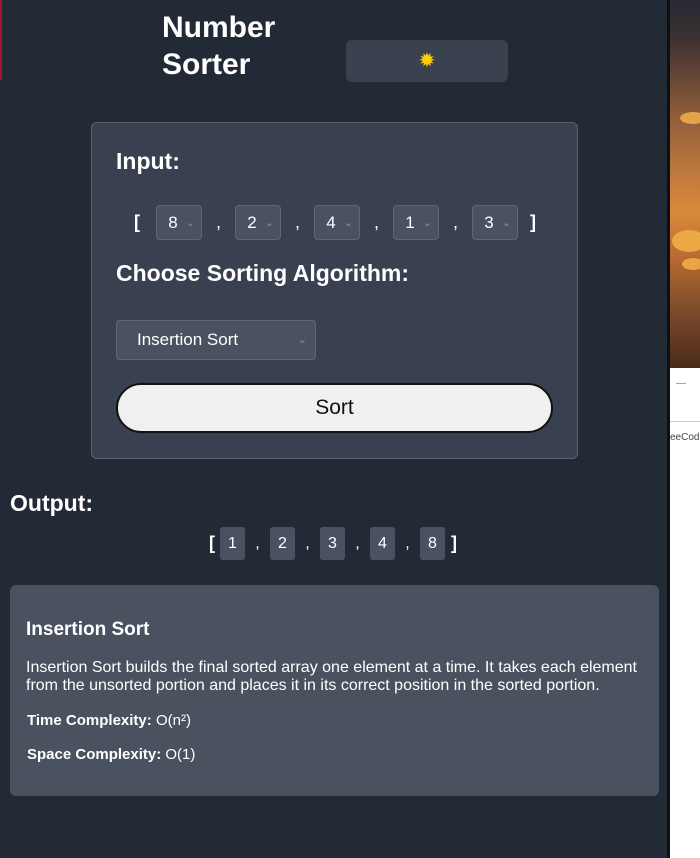 Image resolution: width=700 pixels, height=858 pixels. Describe the element at coordinates (173, 720) in the screenshot. I see `time-complexity-value: O(n²)` at that location.